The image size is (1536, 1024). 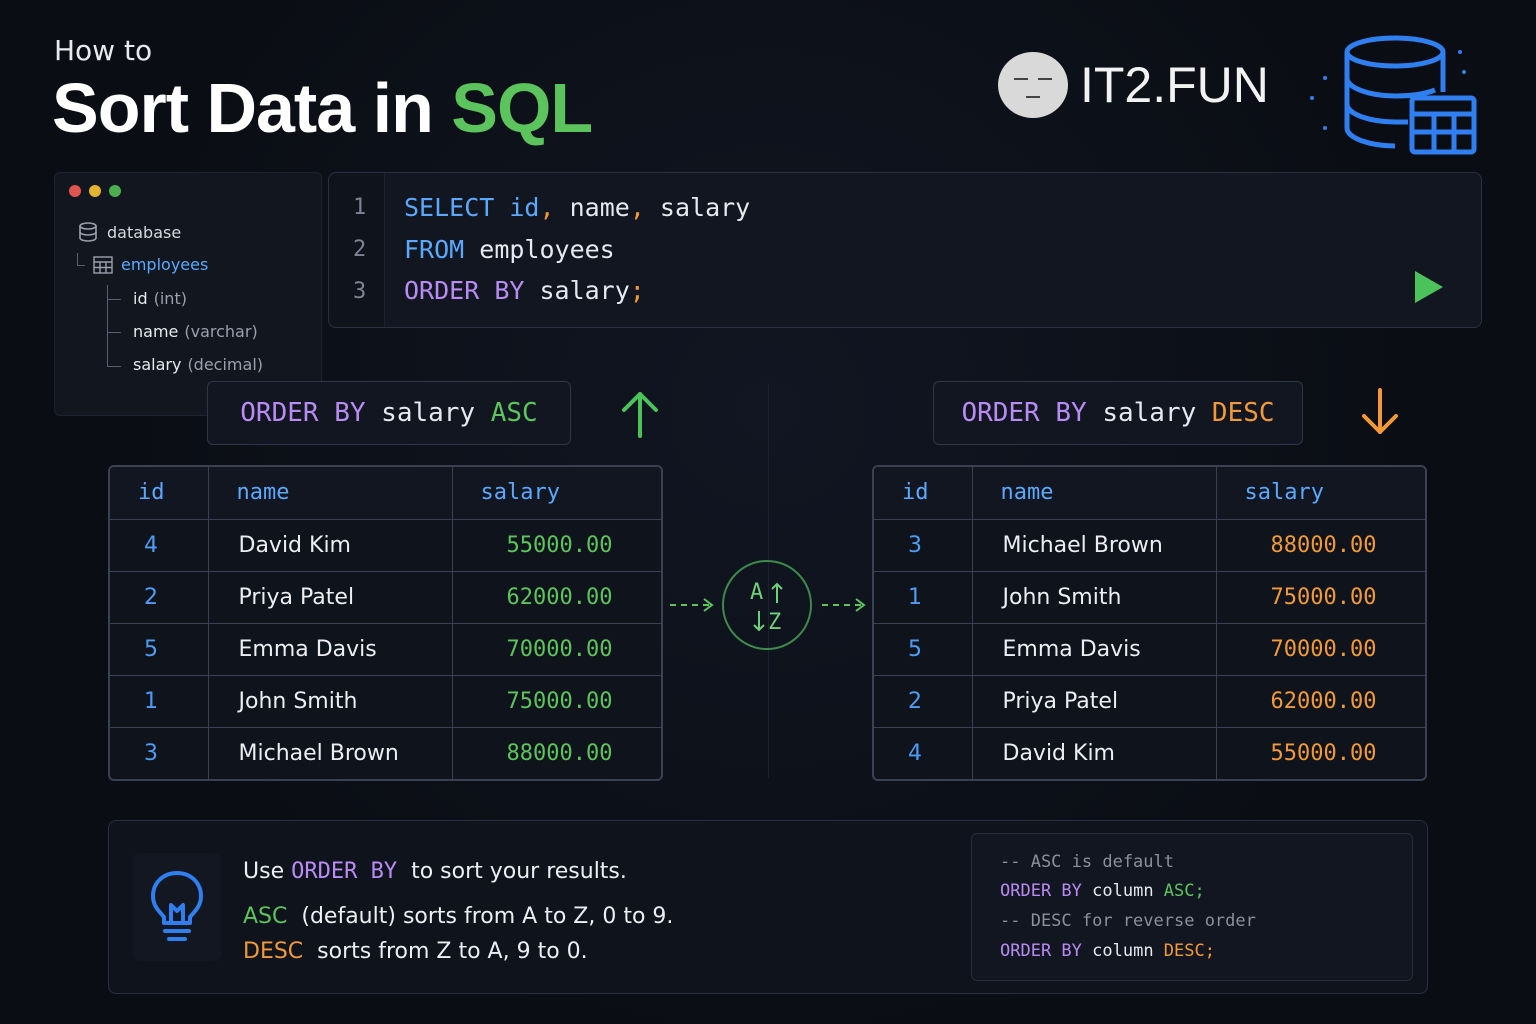 I want to click on cell-name: John Smith, so click(x=330, y=701).